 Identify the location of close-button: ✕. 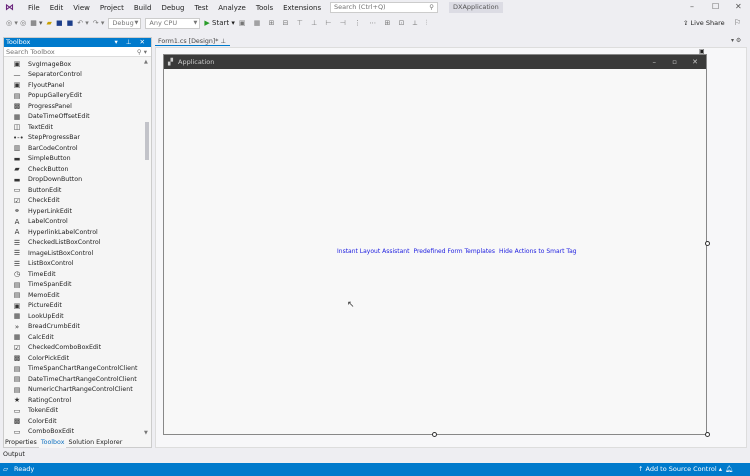
(738, 6).